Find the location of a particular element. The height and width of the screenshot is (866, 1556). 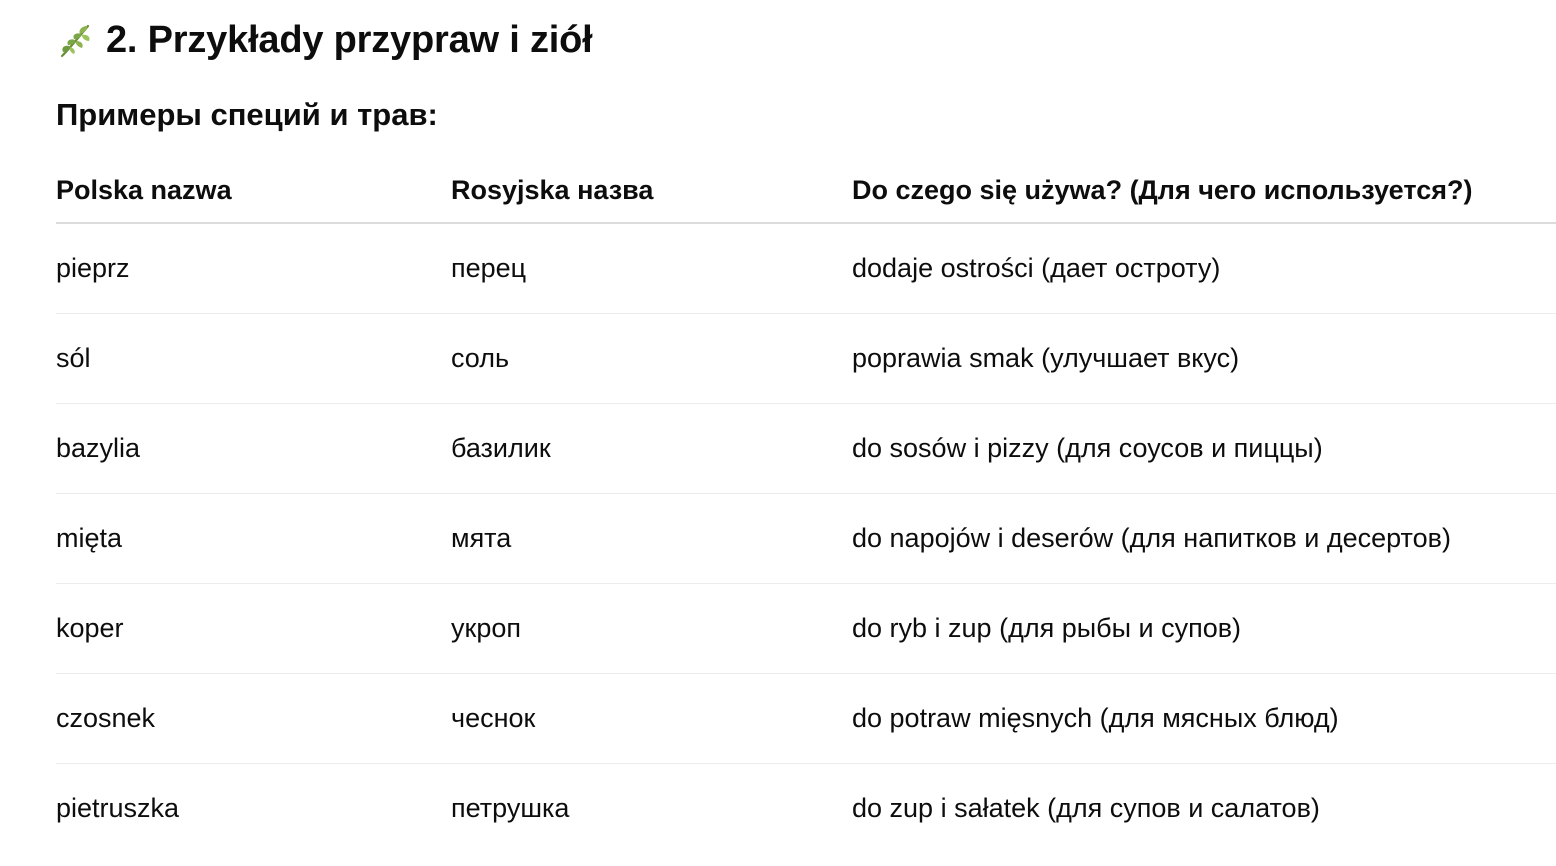

cell-russian-name: мята is located at coordinates (651, 538).